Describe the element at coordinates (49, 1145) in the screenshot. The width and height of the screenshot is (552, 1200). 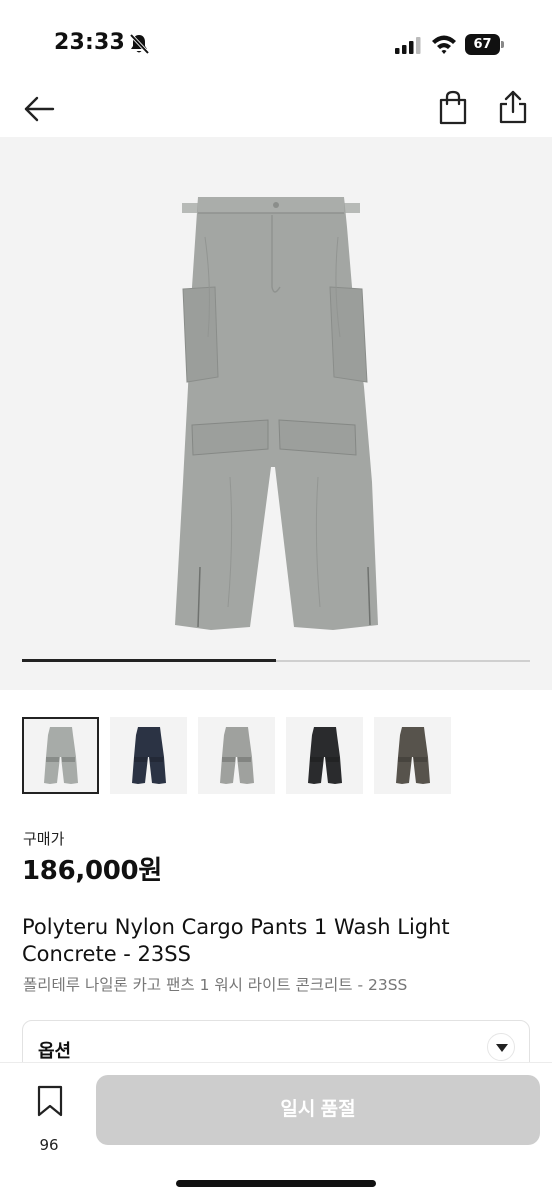
I see `wishlist-count: 96` at that location.